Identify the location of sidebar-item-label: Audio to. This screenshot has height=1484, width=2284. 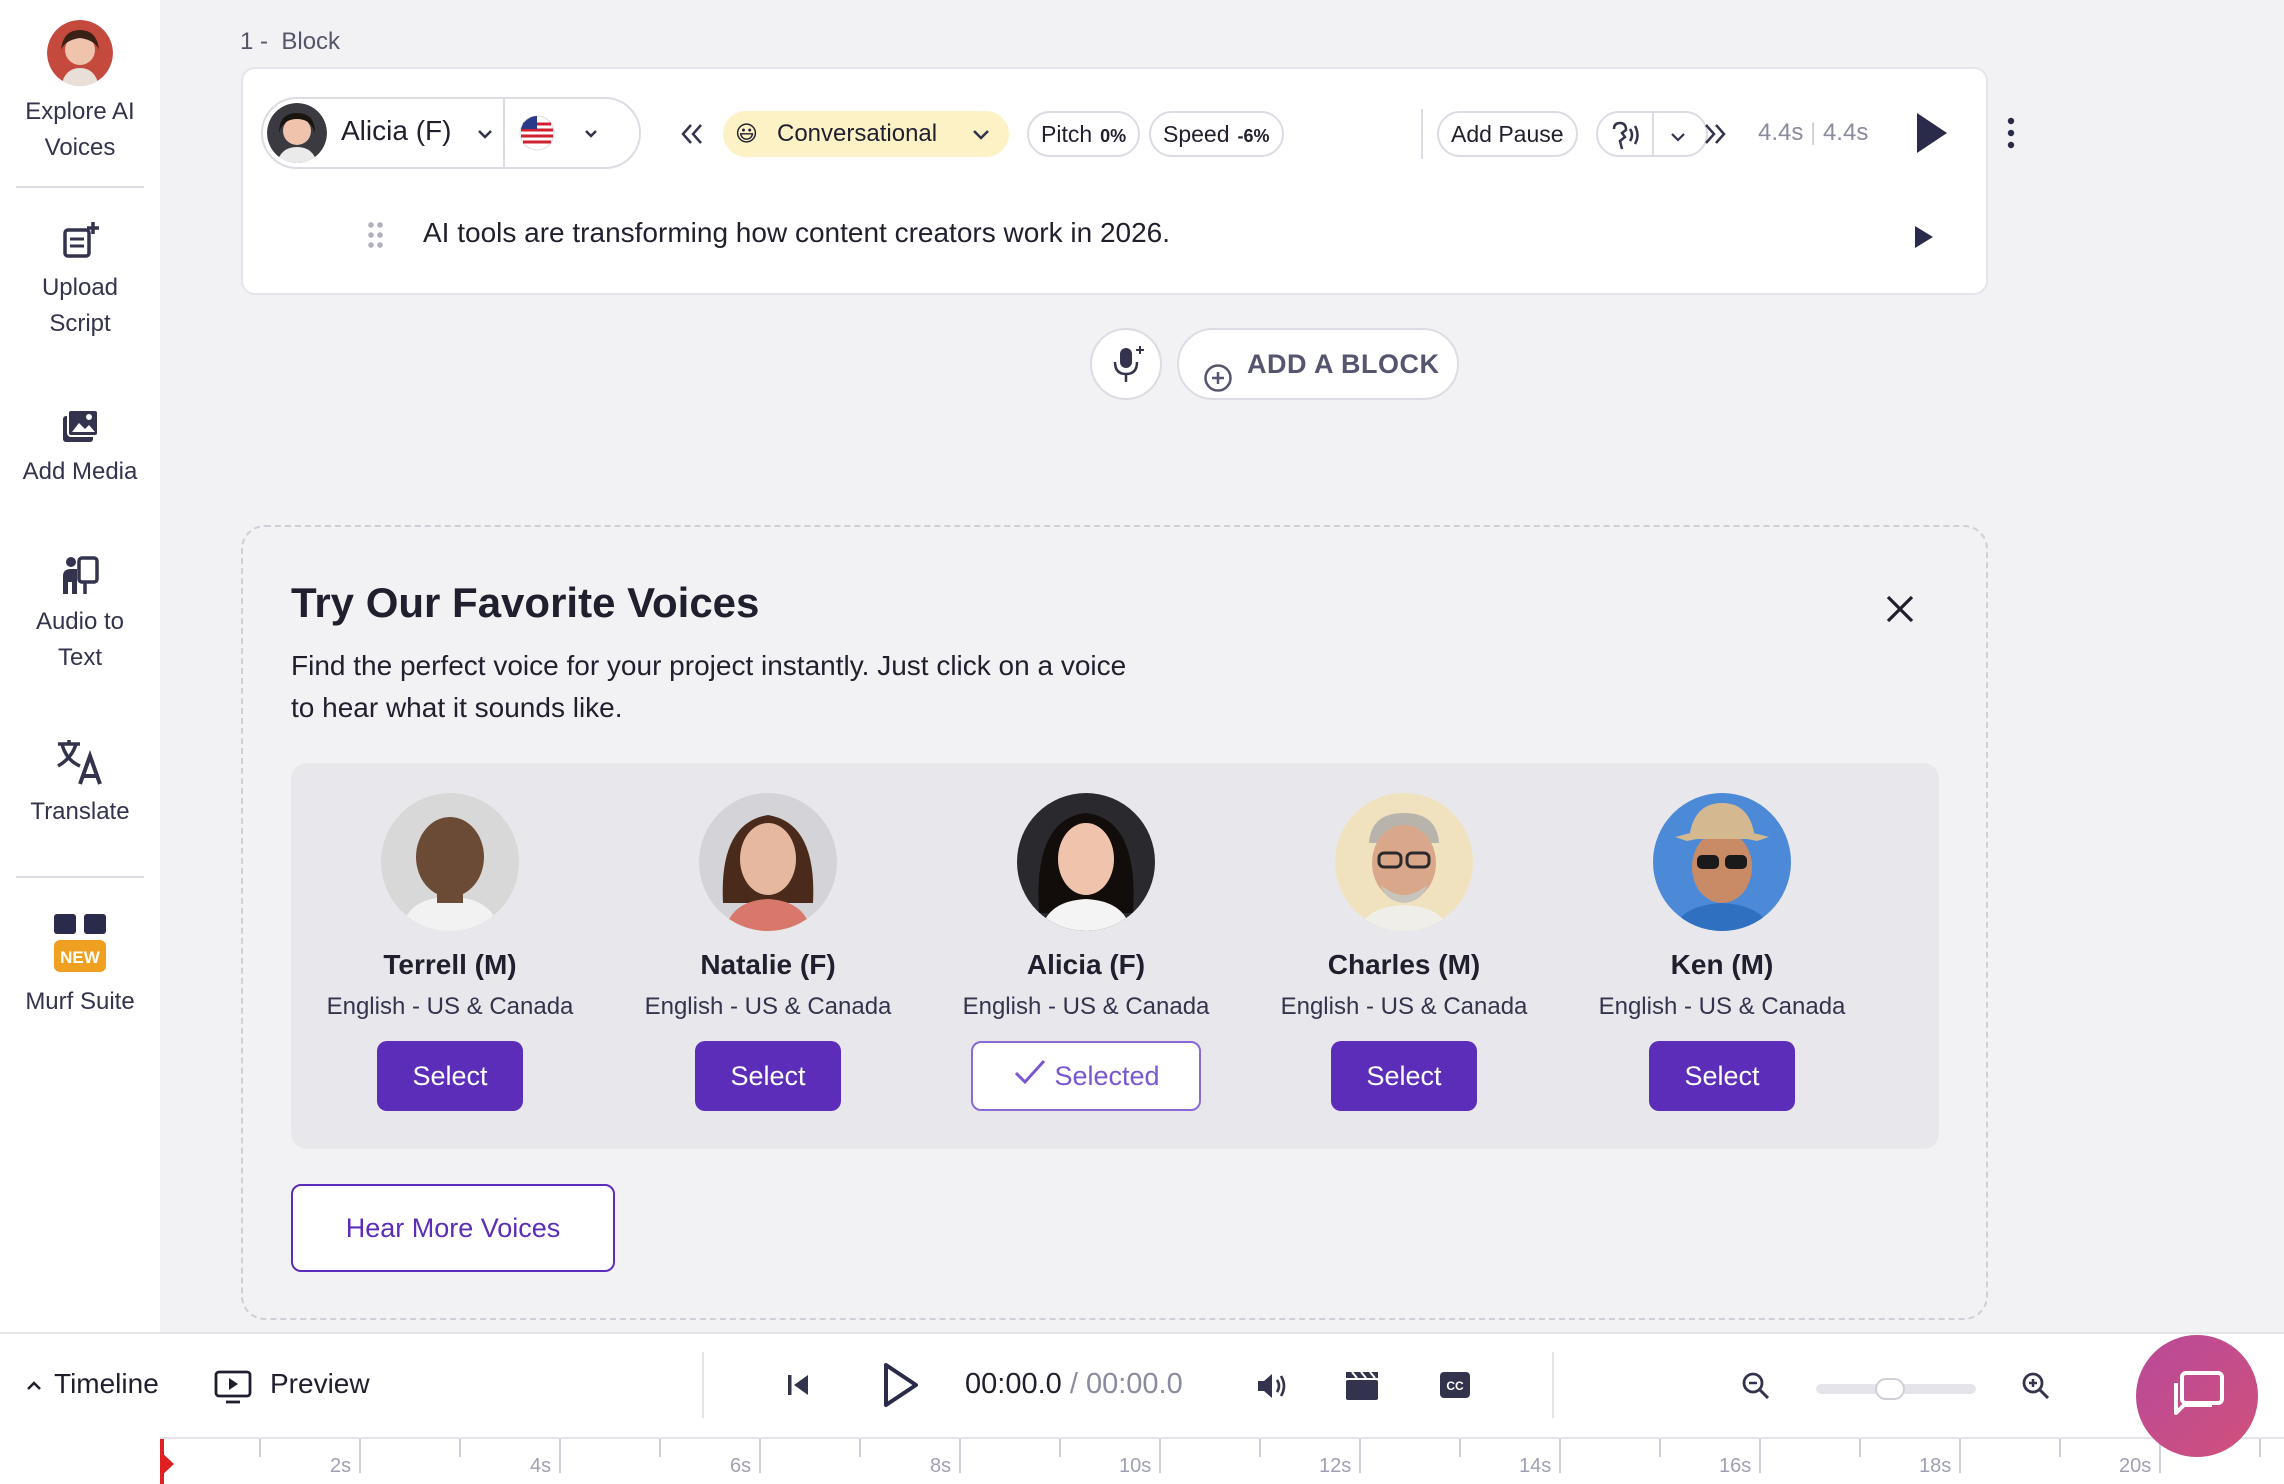
(80, 621).